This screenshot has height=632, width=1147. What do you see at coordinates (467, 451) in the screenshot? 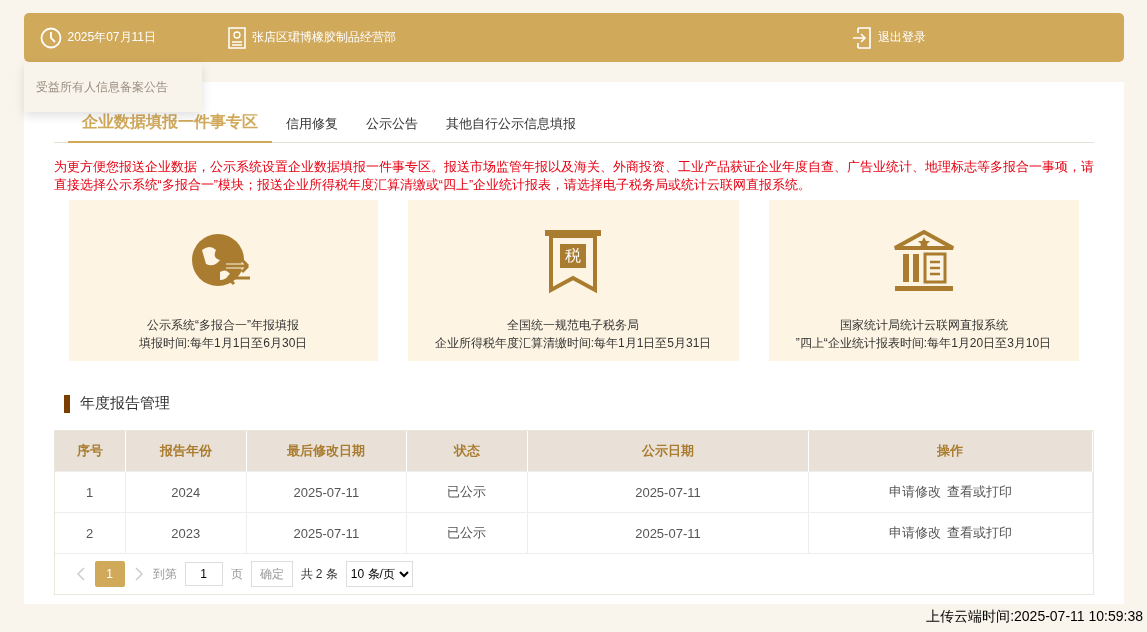
I see `column-header: 状态` at bounding box center [467, 451].